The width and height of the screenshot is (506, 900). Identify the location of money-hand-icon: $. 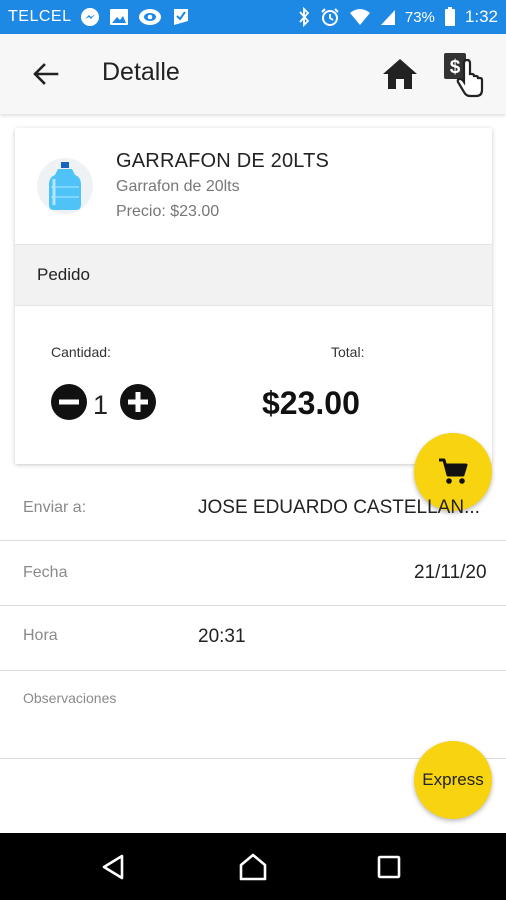
(464, 75).